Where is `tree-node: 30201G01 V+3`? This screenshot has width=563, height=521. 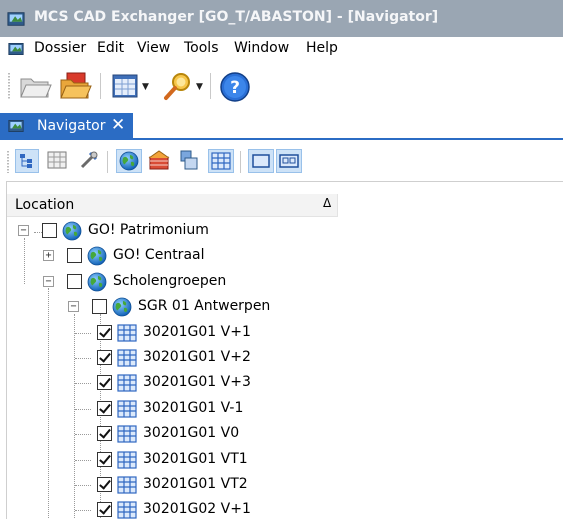
tree-node: 30201G01 V+3 is located at coordinates (200, 383).